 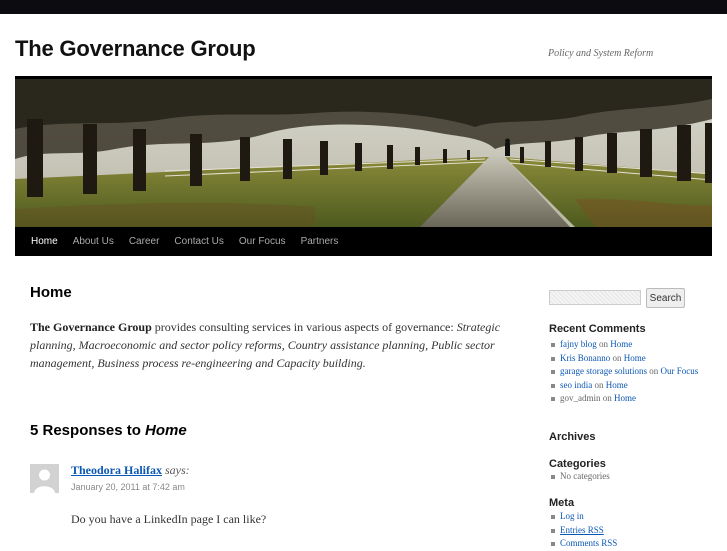 What do you see at coordinates (363, 7) in the screenshot?
I see `top-bar` at bounding box center [363, 7].